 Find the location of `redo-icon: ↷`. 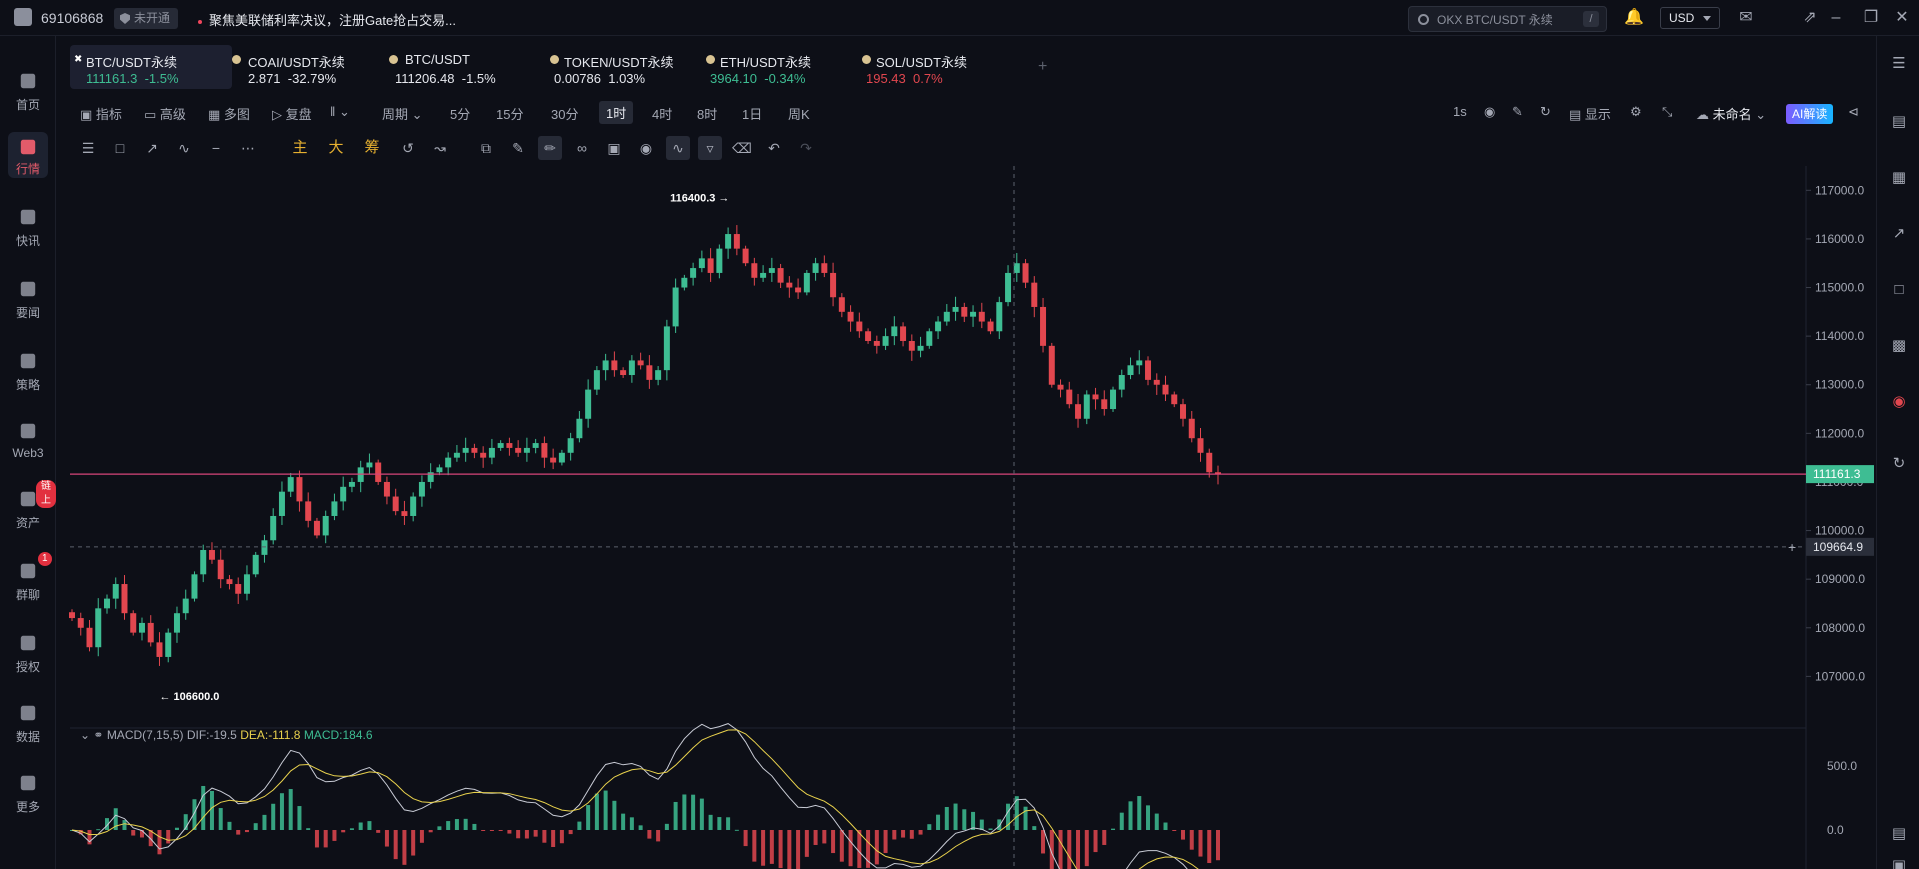

redo-icon: ↷ is located at coordinates (806, 148).